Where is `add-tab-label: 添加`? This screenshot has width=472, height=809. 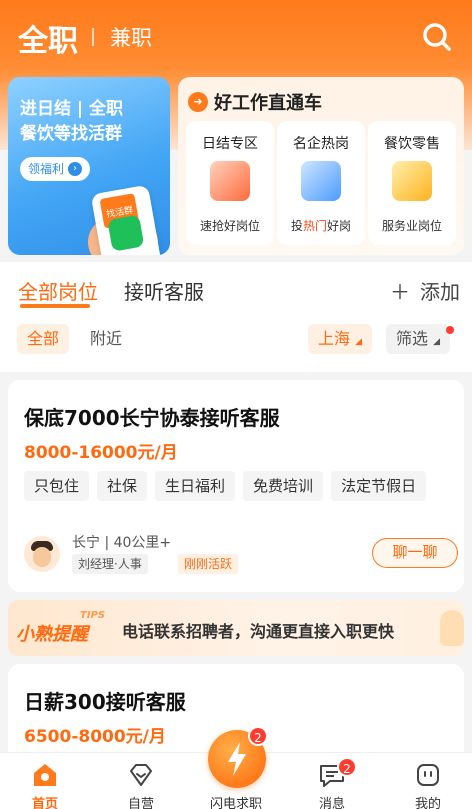 add-tab-label: 添加 is located at coordinates (440, 292).